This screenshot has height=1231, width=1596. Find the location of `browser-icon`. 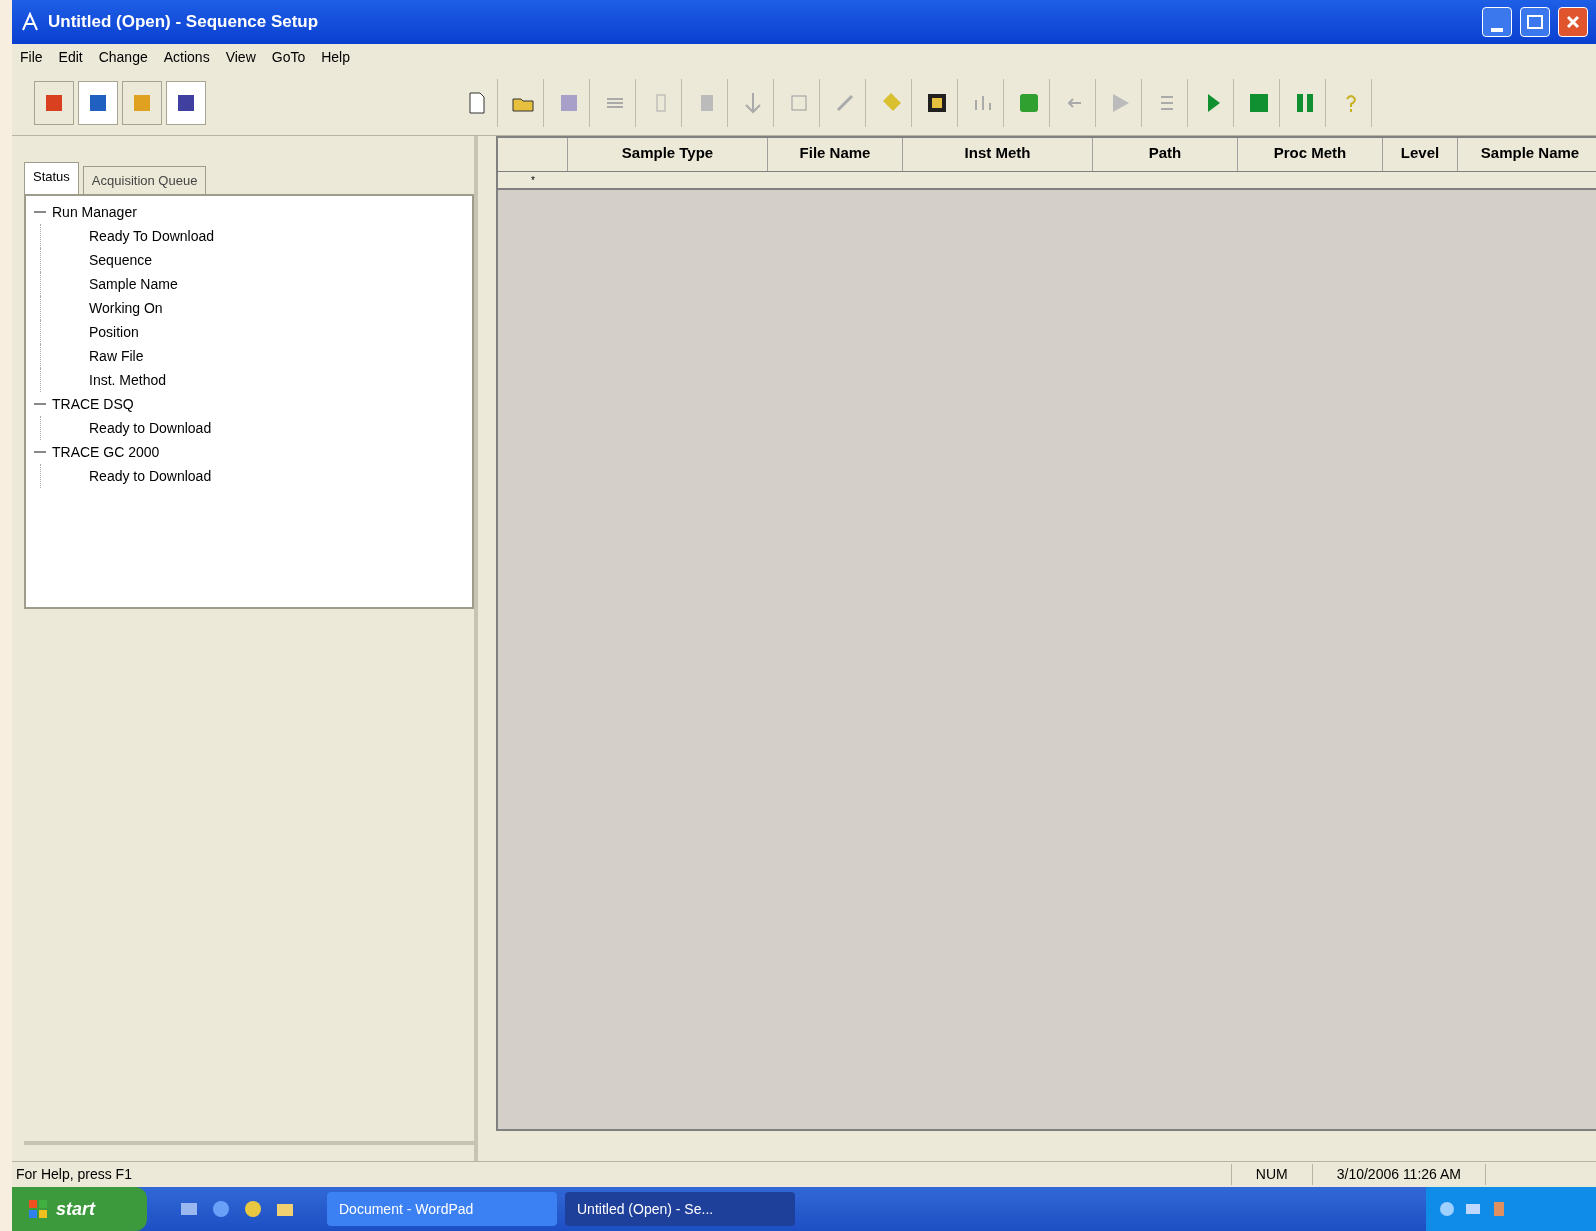

browser-icon is located at coordinates (221, 1209).